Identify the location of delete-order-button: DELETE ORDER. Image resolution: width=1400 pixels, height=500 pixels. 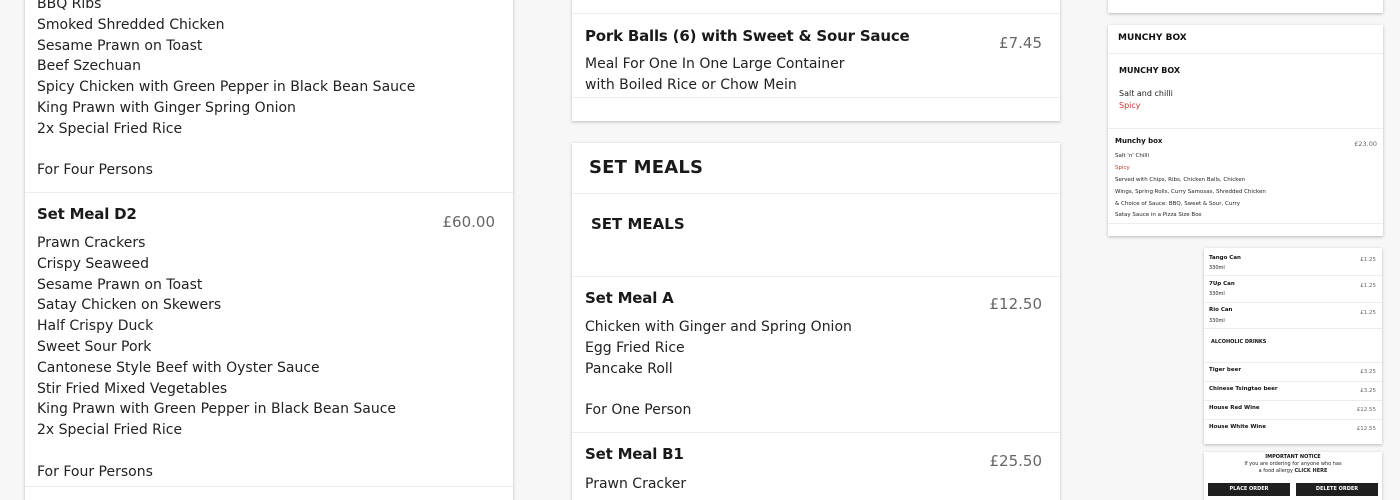
(1337, 489).